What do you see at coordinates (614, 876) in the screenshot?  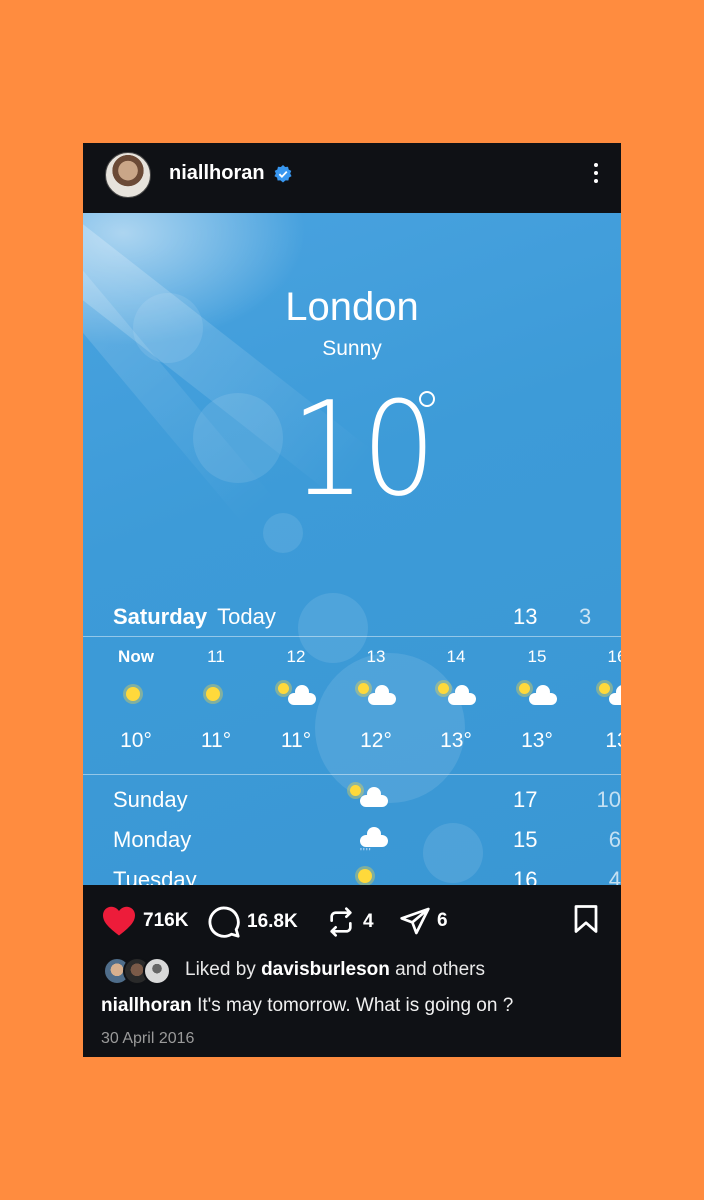 I see `daily-low: 4` at bounding box center [614, 876].